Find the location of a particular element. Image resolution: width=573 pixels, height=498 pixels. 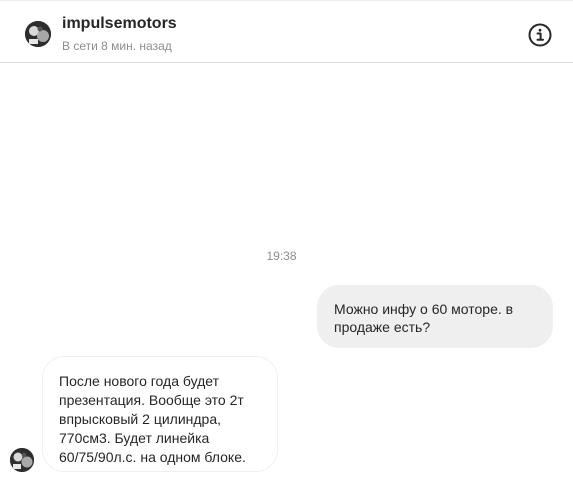

chat-username: impulsemotors is located at coordinates (119, 24).